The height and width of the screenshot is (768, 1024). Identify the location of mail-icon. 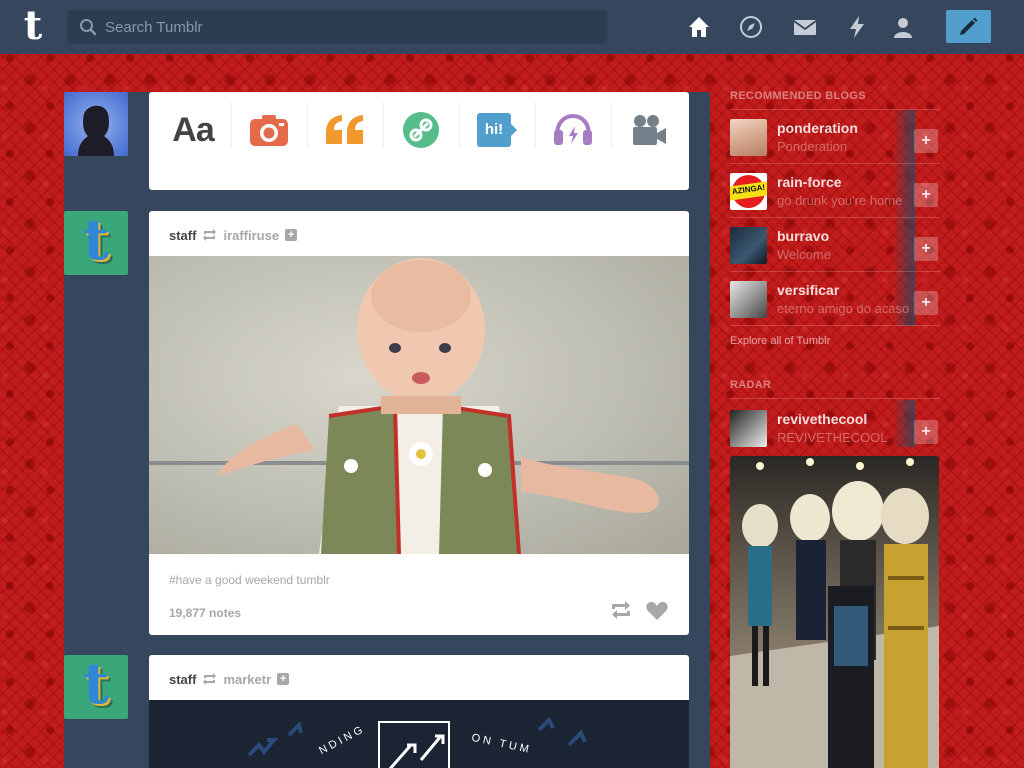
(805, 27).